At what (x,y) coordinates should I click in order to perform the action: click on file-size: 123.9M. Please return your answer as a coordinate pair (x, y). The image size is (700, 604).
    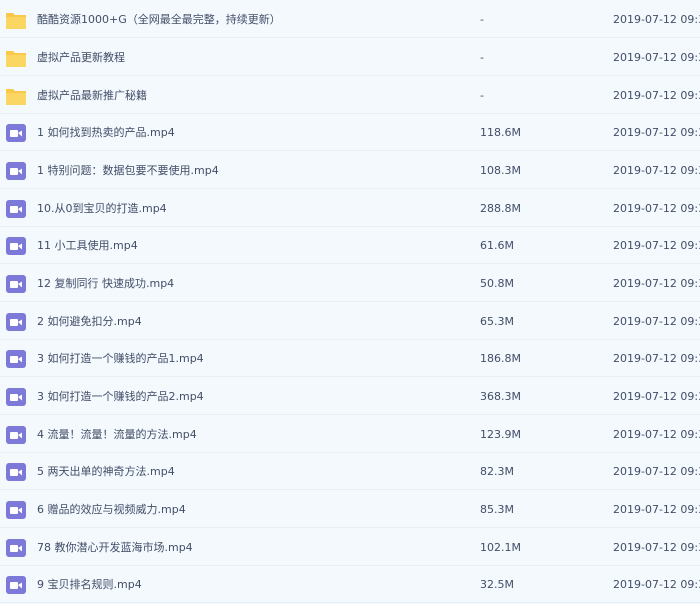
    Looking at the image, I should click on (500, 434).